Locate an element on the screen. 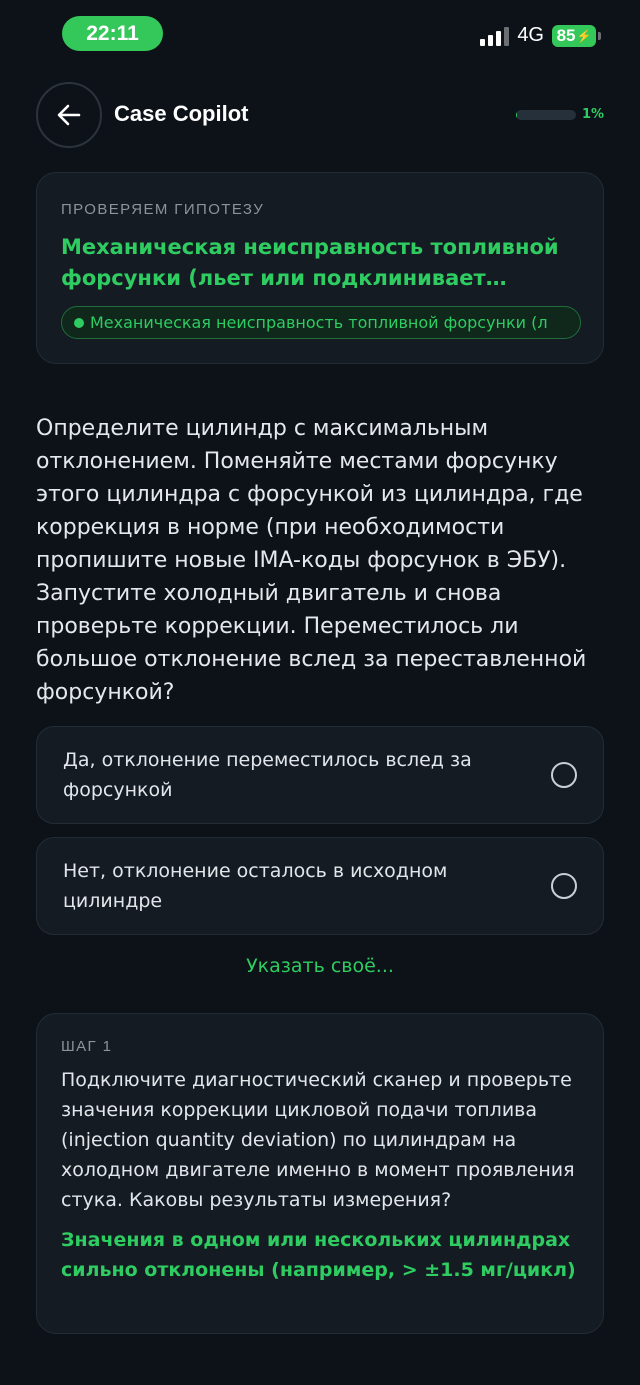  battery-level: 85 is located at coordinates (566, 35).